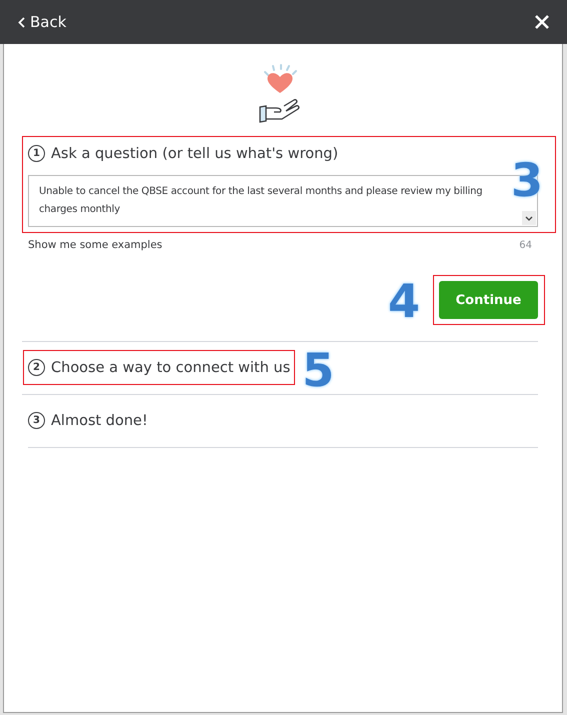 The image size is (567, 715). What do you see at coordinates (36, 367) in the screenshot?
I see `step-number: 2` at bounding box center [36, 367].